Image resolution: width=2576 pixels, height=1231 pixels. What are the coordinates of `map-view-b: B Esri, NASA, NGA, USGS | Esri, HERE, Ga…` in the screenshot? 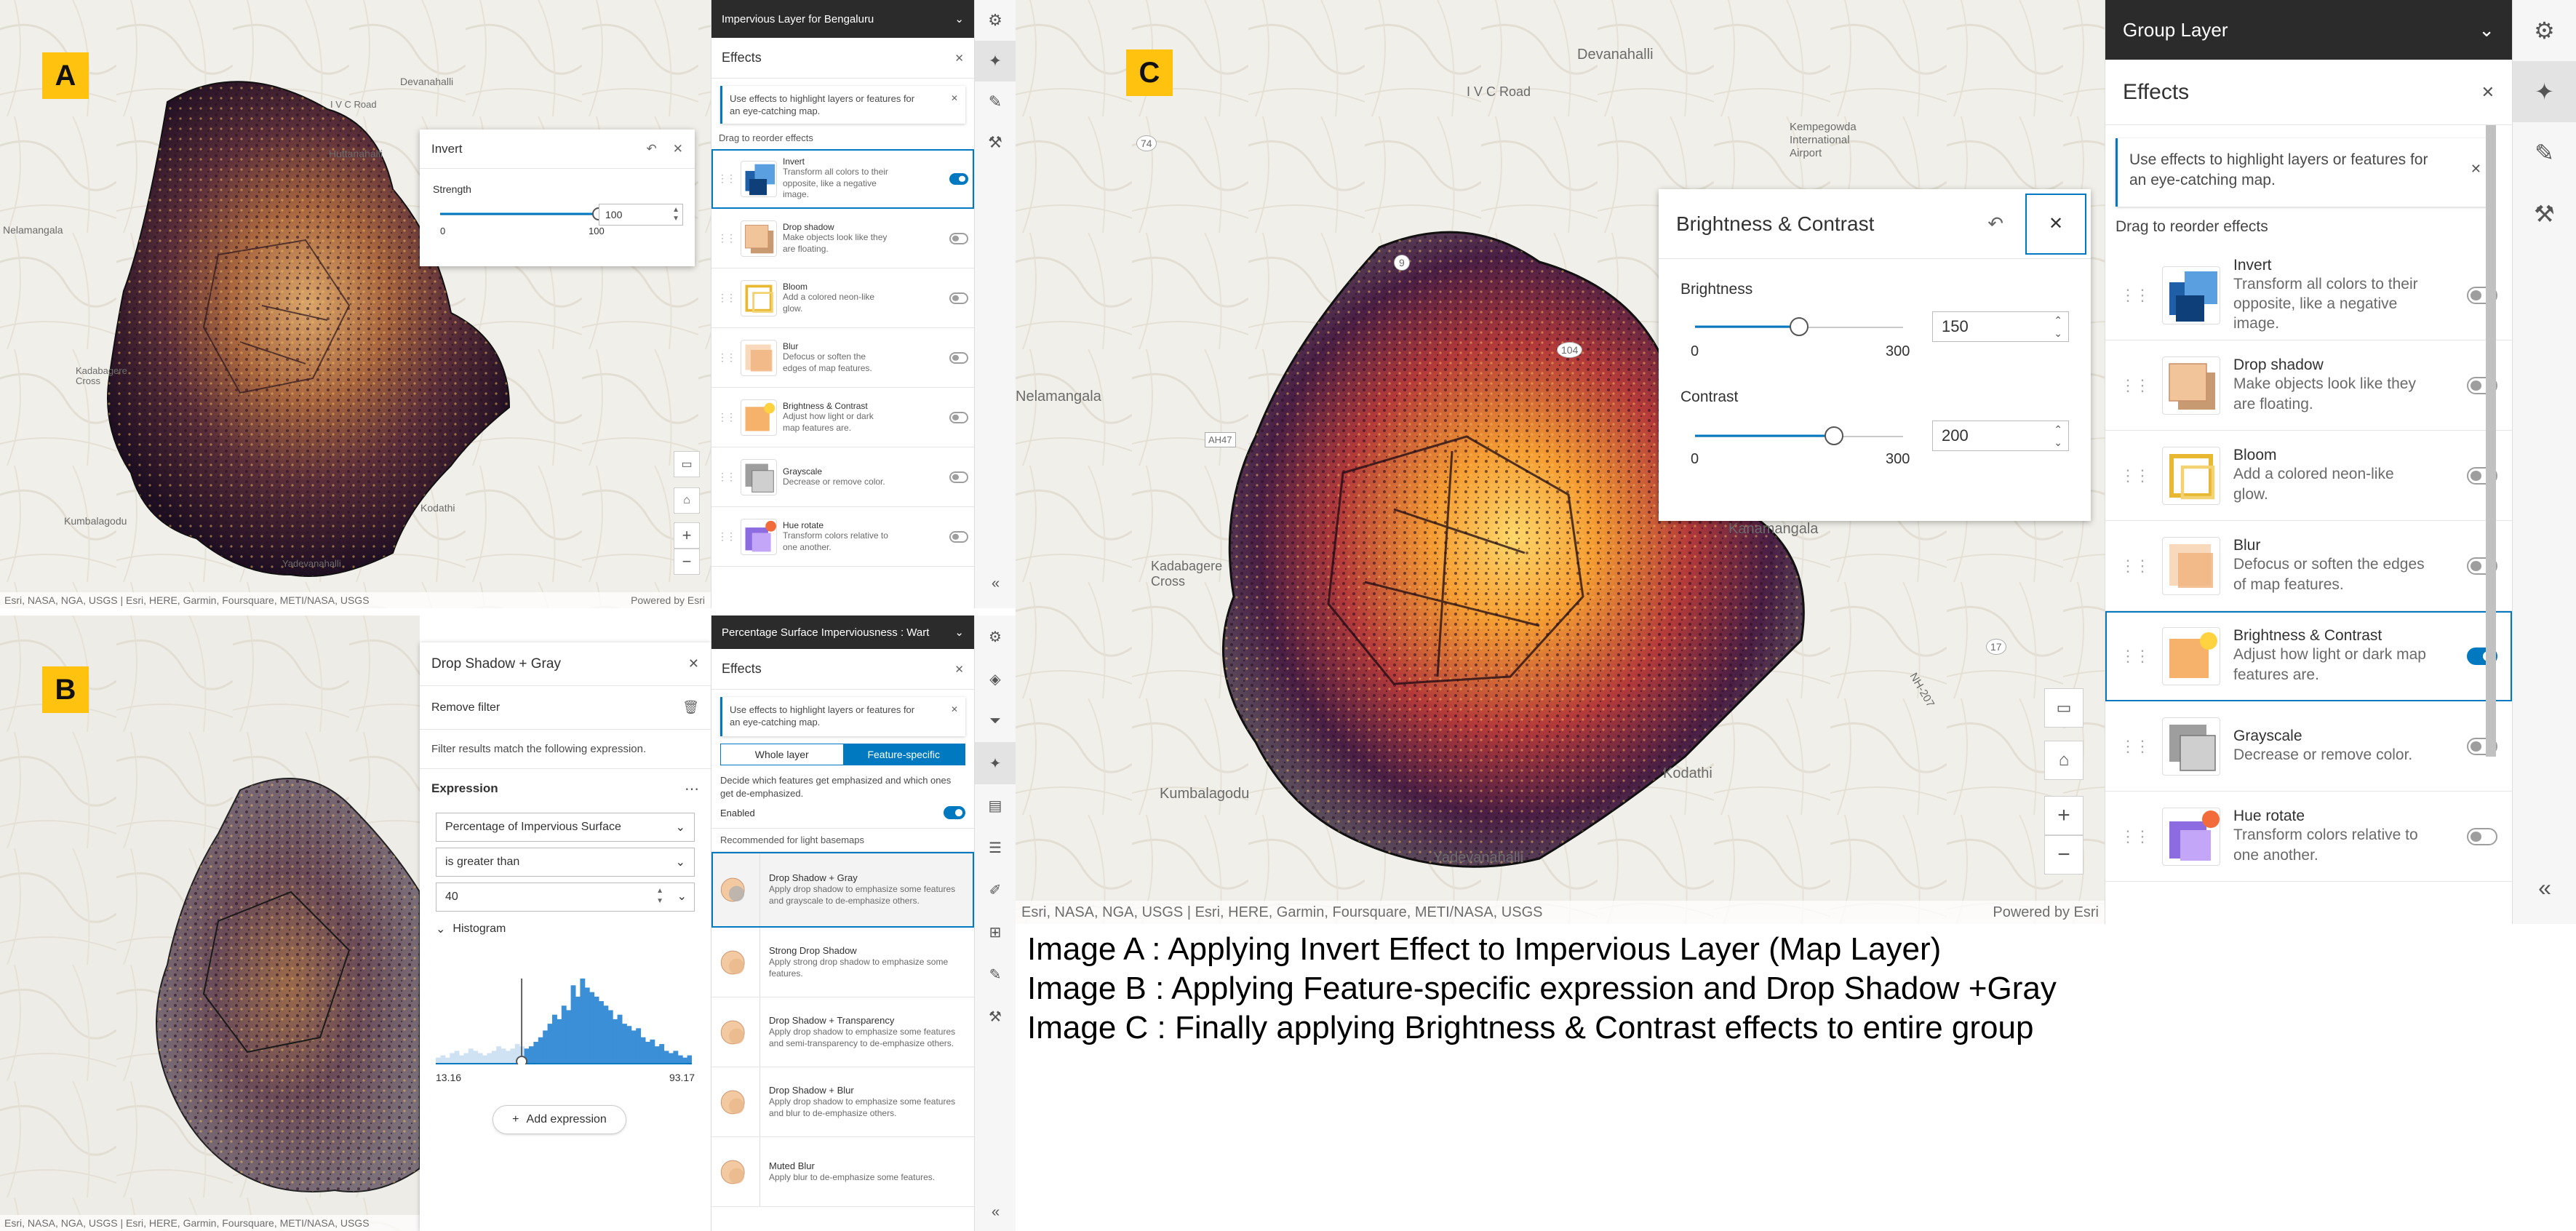 It's located at (210, 924).